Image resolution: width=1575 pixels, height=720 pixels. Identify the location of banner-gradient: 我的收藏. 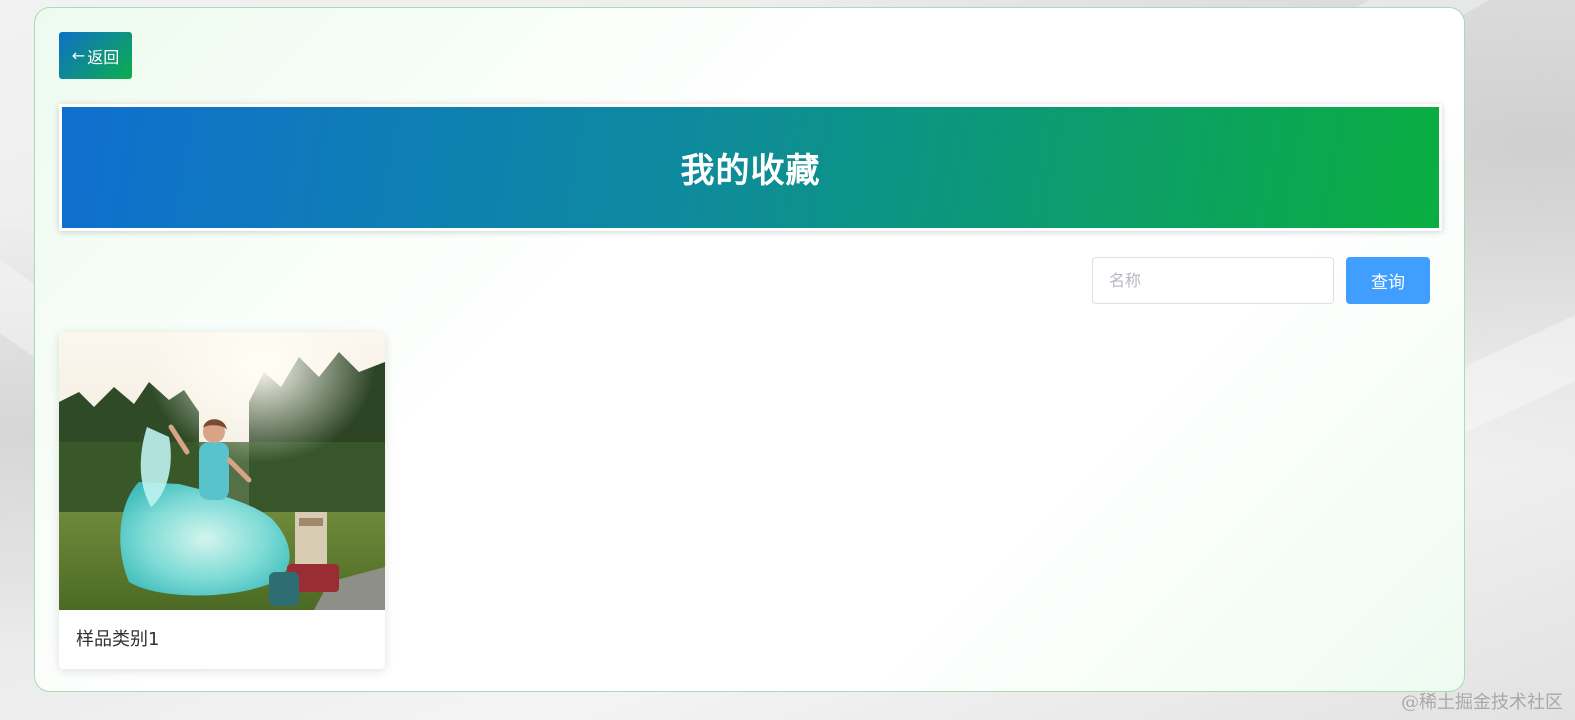
(750, 167).